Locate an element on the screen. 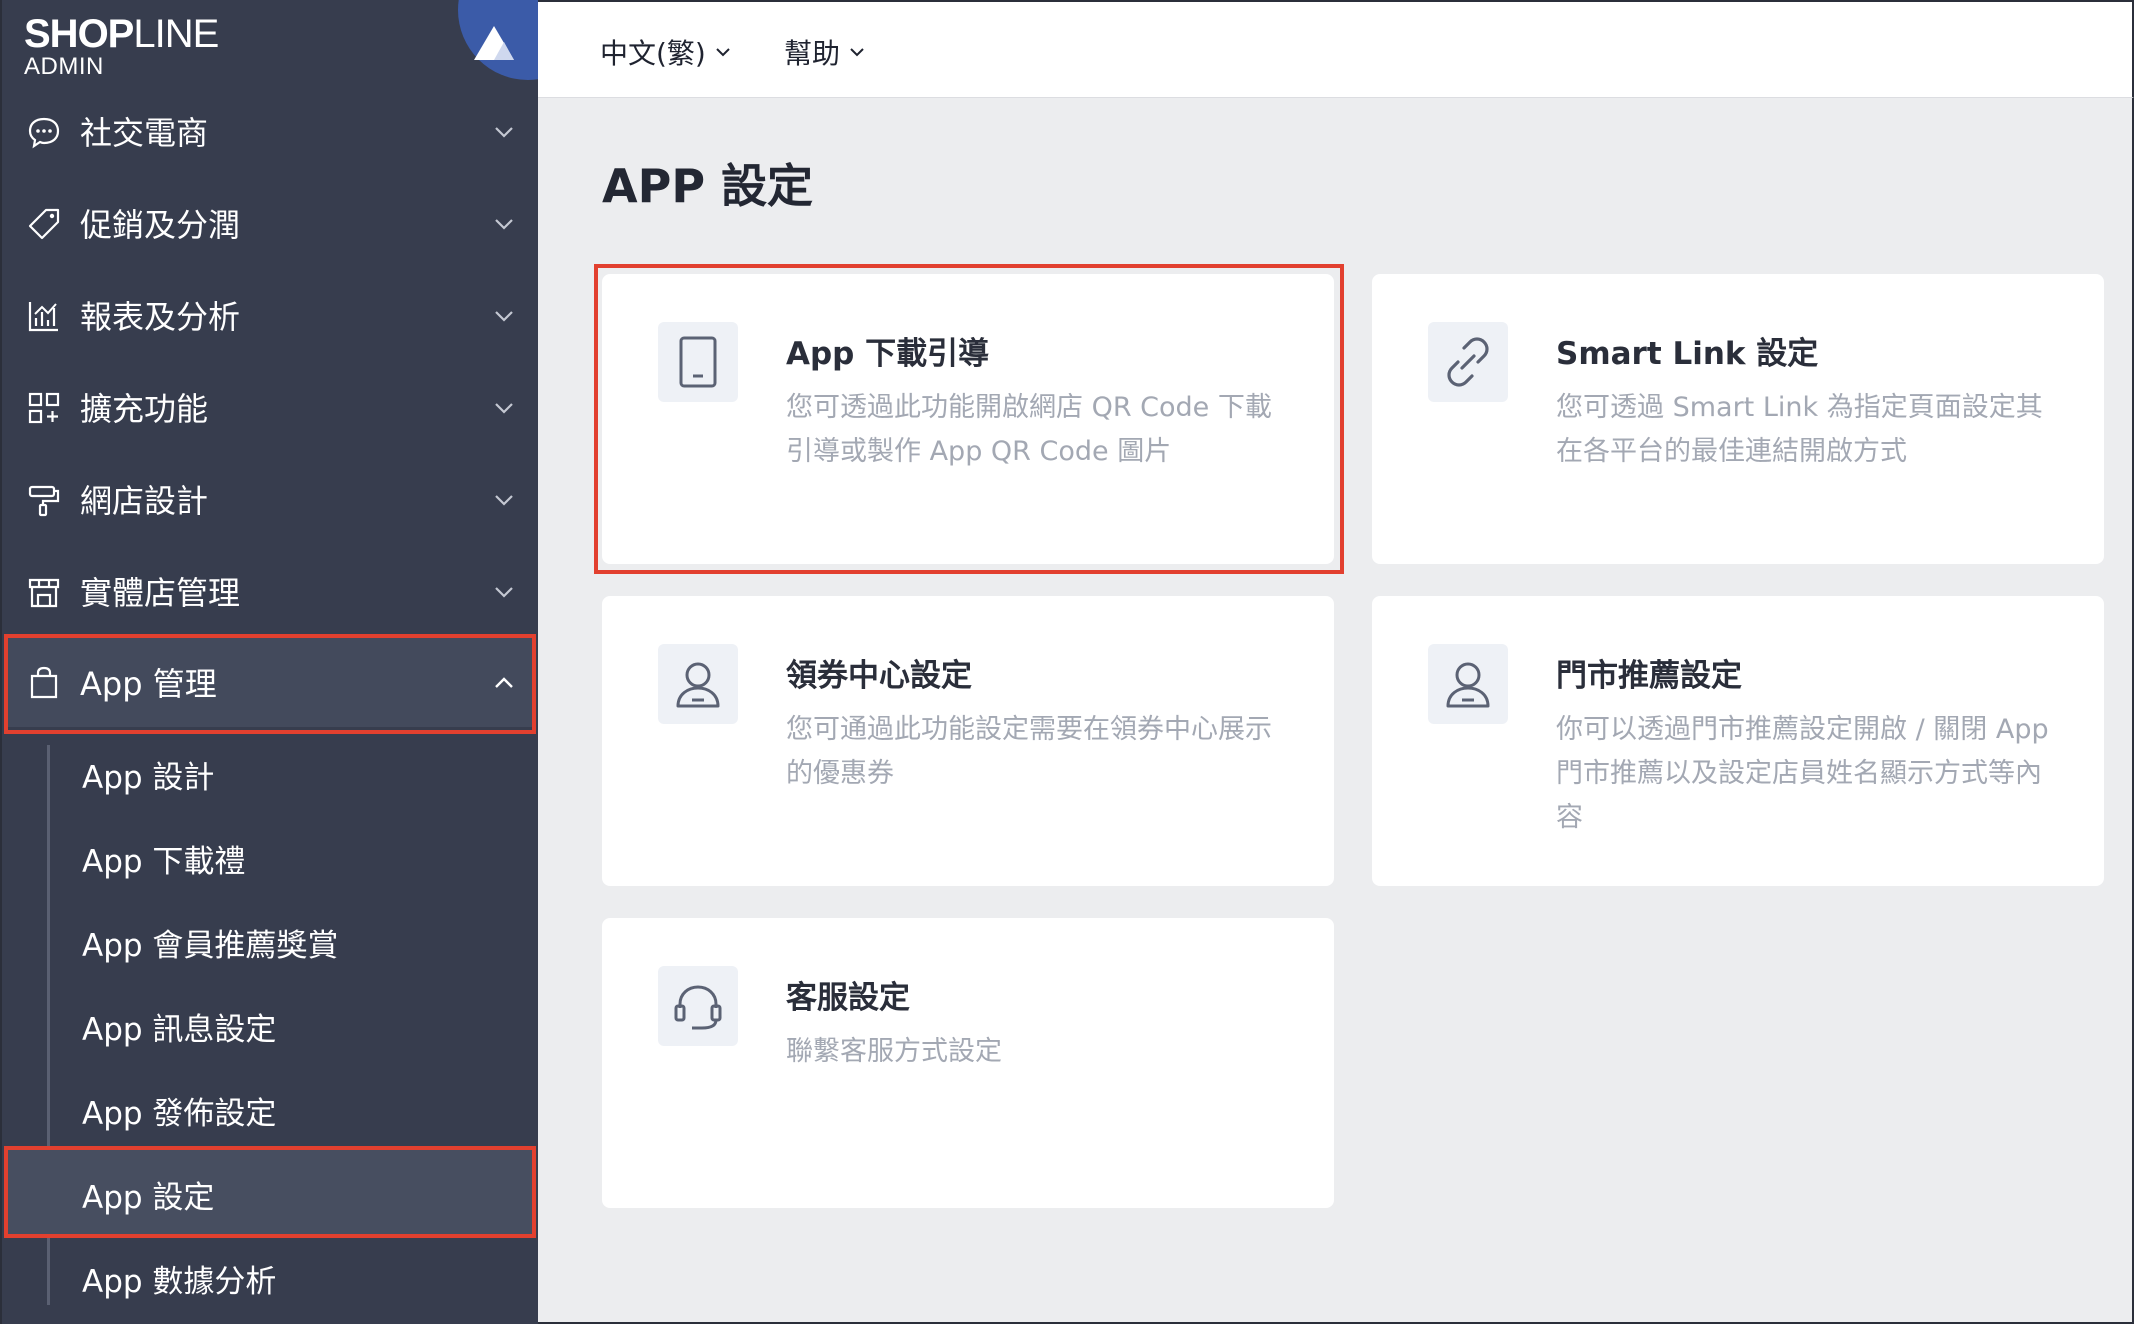  language-dropdown: 中文(繁) is located at coordinates (666, 52).